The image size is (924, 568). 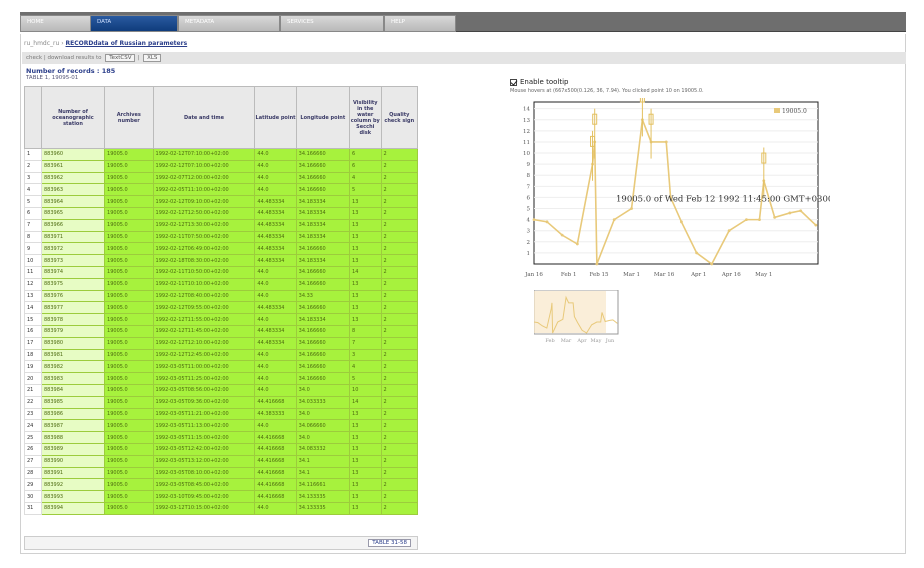 What do you see at coordinates (52, 78) in the screenshot?
I see `record-subtitle: TABLE 1, 19095-01` at bounding box center [52, 78].